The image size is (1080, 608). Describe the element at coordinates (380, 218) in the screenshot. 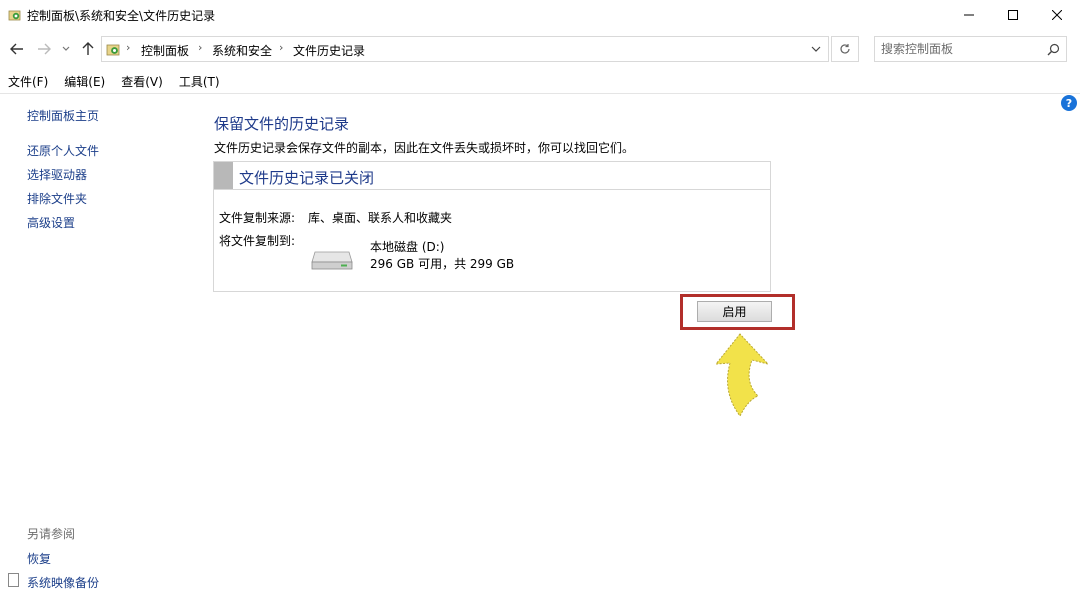

I see `source-value: 库、桌面、联系人和收藏夹` at that location.